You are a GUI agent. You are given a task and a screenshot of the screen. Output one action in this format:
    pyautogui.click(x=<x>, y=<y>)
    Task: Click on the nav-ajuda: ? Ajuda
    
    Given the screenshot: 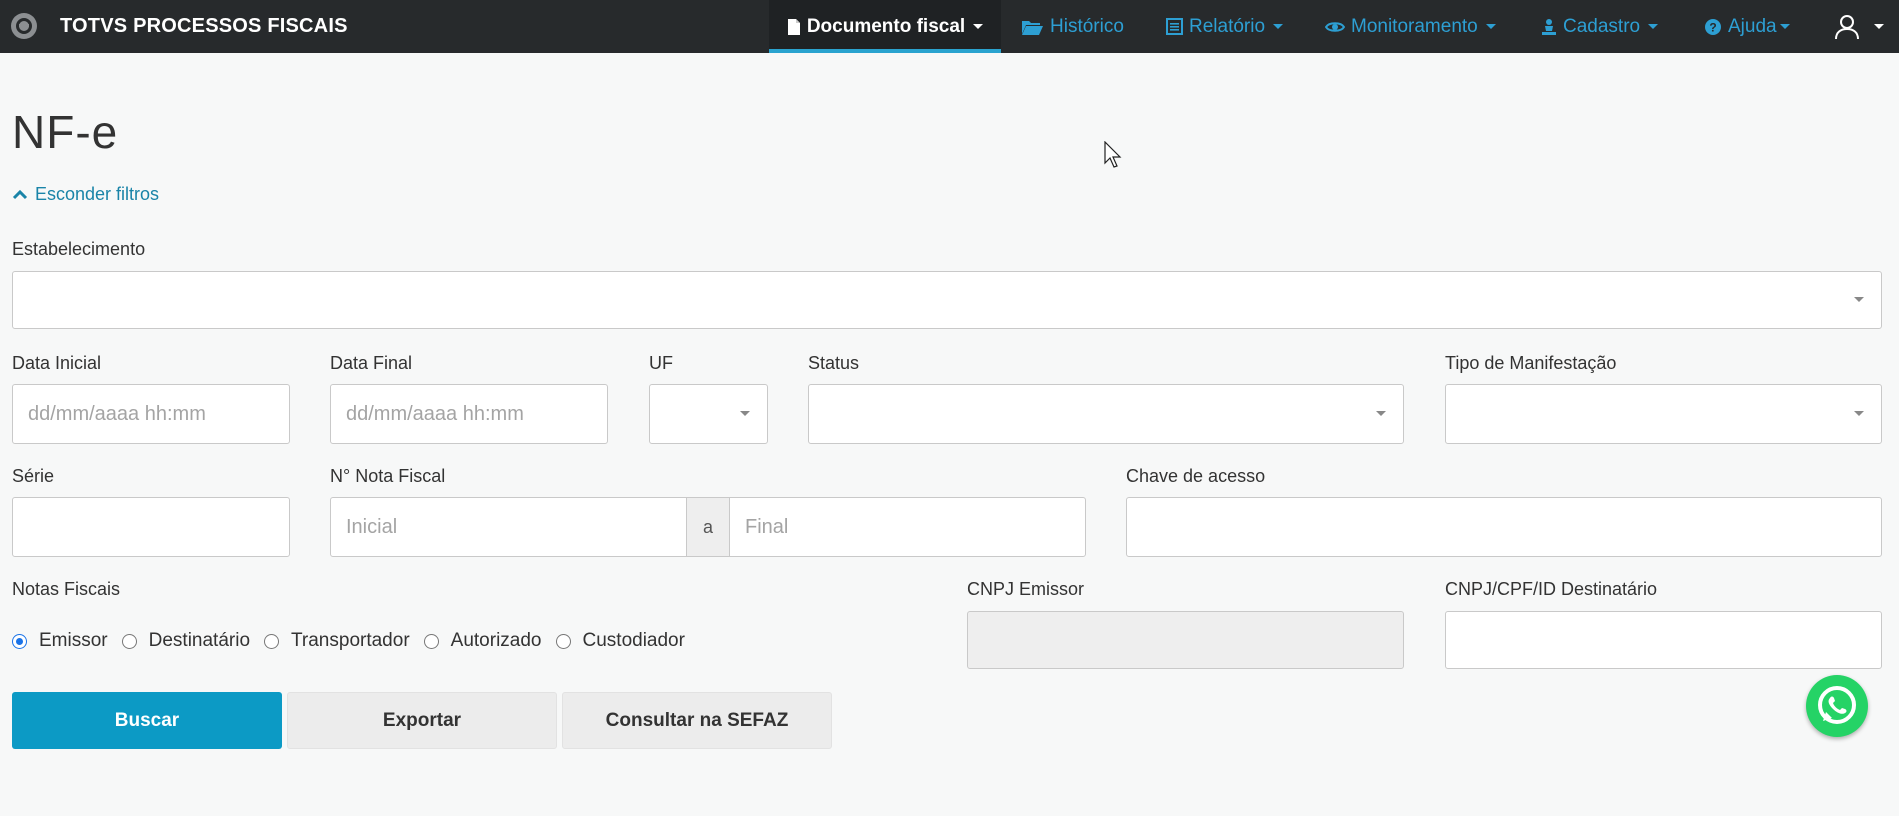 What is the action you would take?
    pyautogui.click(x=1747, y=26)
    